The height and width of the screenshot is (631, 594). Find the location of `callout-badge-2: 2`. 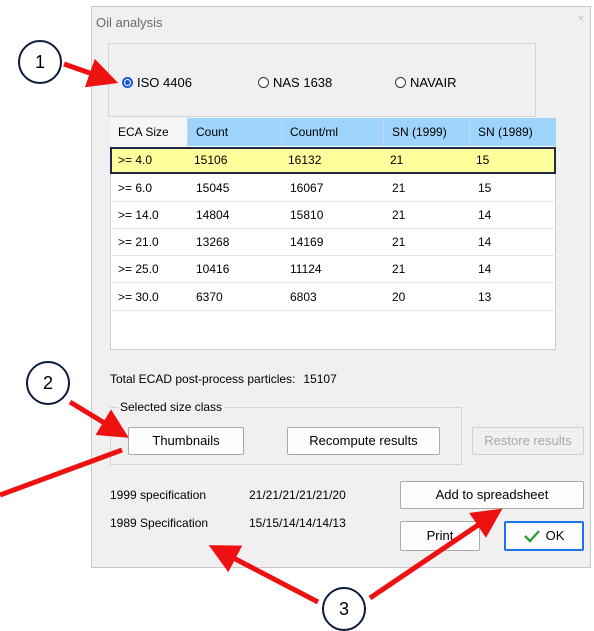

callout-badge-2: 2 is located at coordinates (48, 383).